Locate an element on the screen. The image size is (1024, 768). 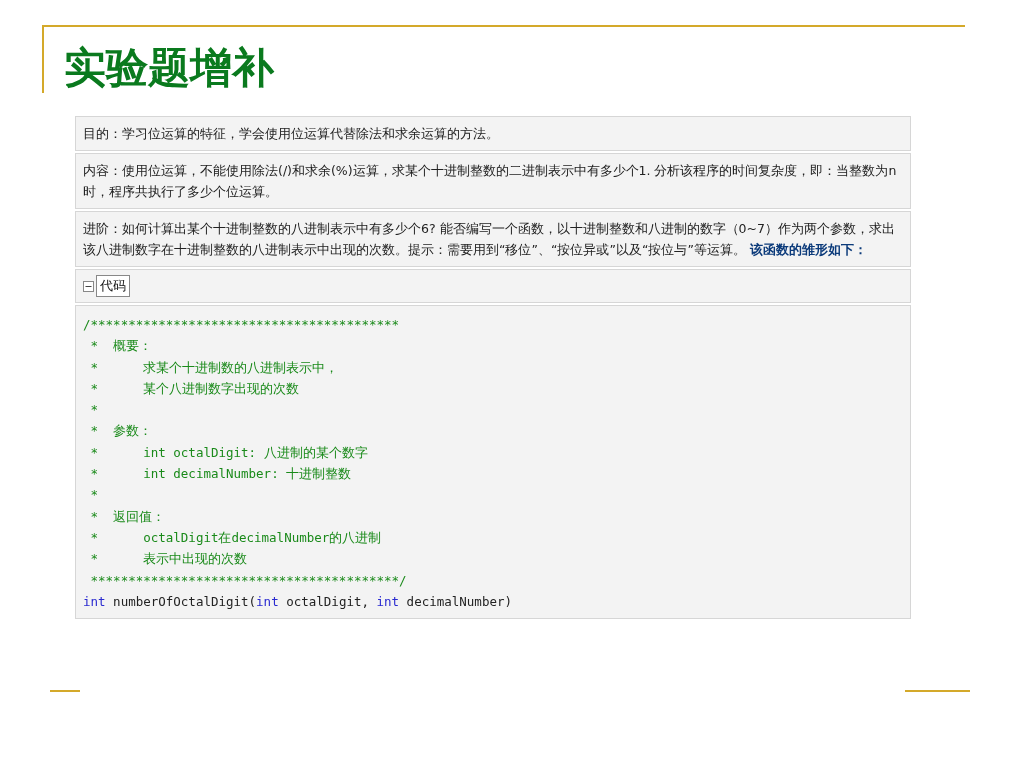
code-comment-line: * 参数： is located at coordinates (121, 431).